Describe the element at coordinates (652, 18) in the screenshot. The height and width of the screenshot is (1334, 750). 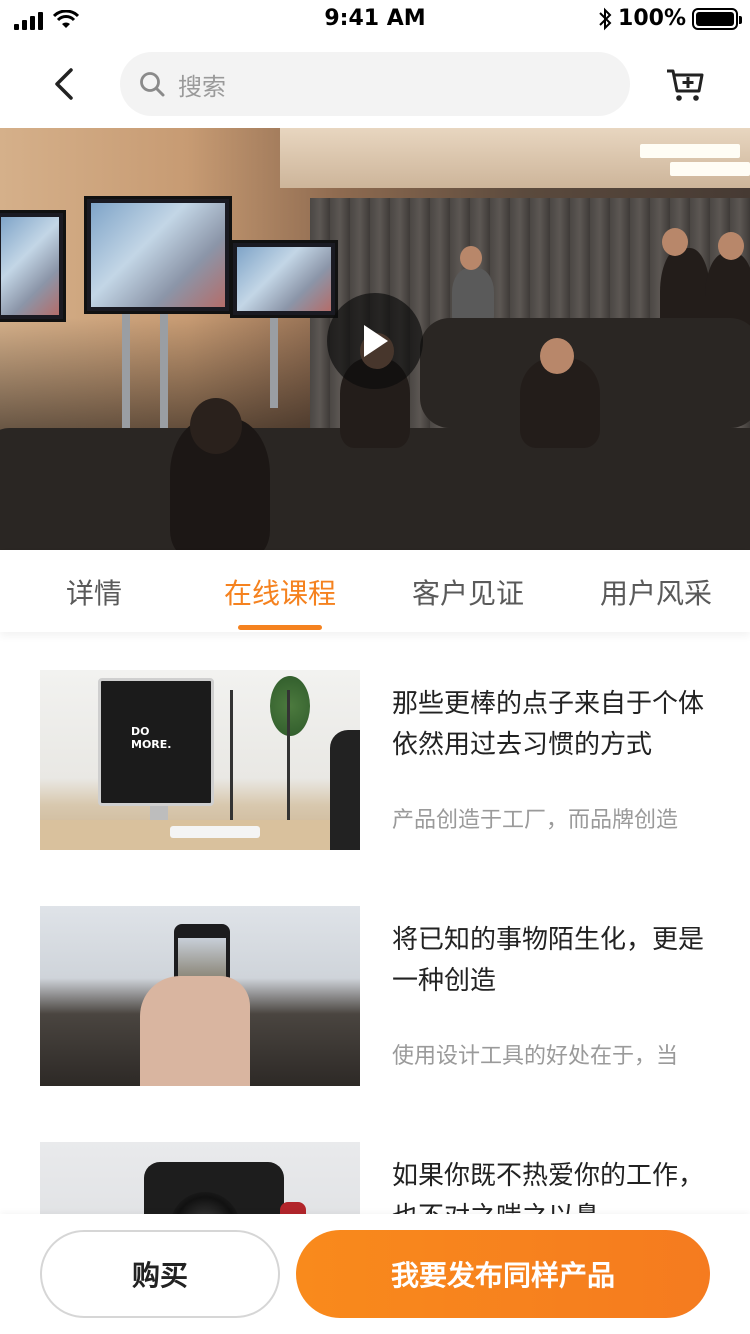
I see `battery-percent: 100%` at that location.